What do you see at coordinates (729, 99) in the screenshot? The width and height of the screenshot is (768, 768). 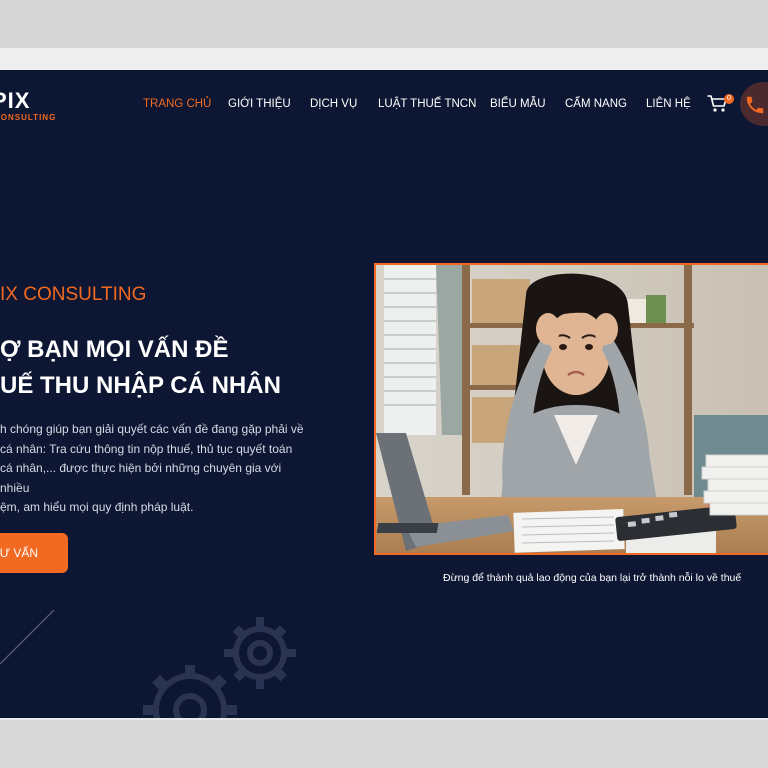 I see `cart-badge: 0` at bounding box center [729, 99].